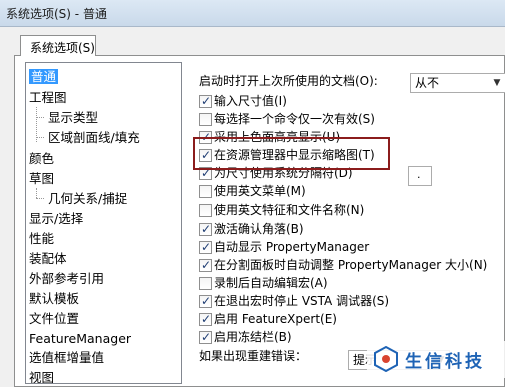 The image size is (505, 387). I want to click on startup-open-label: 启动时打开上次所使用的文档(O):, so click(288, 81).